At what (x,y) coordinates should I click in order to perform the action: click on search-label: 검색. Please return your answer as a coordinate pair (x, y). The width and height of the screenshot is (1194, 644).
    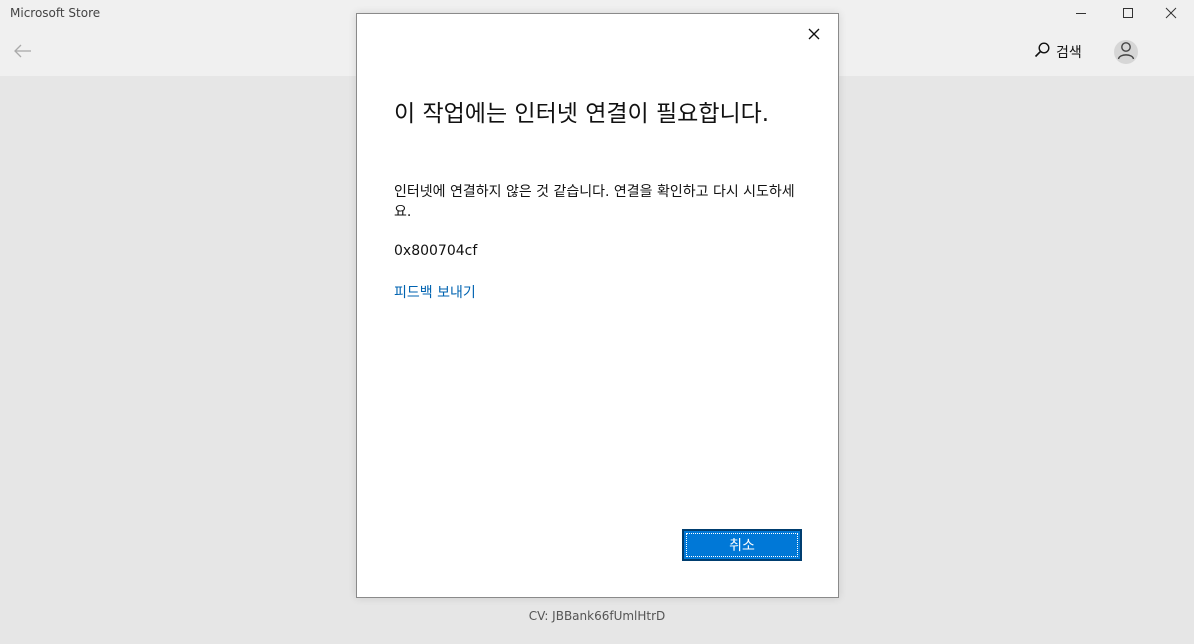
    Looking at the image, I should click on (1069, 53).